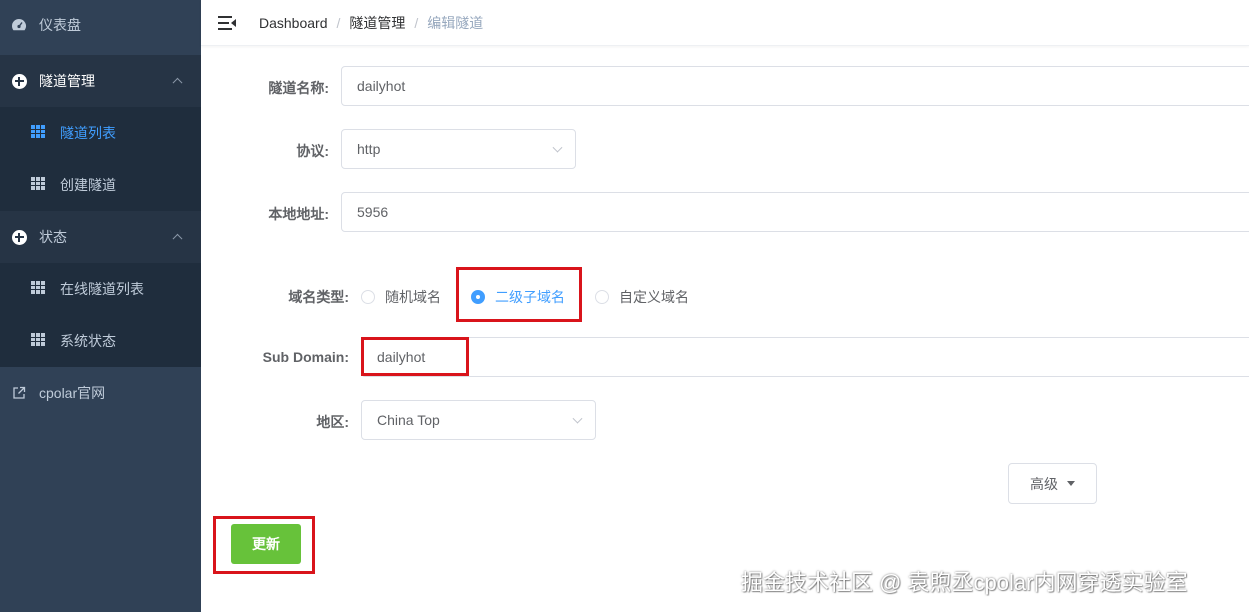 The height and width of the screenshot is (612, 1249). What do you see at coordinates (293, 23) in the screenshot?
I see `breadcrumb-dashboard: Dashboard` at bounding box center [293, 23].